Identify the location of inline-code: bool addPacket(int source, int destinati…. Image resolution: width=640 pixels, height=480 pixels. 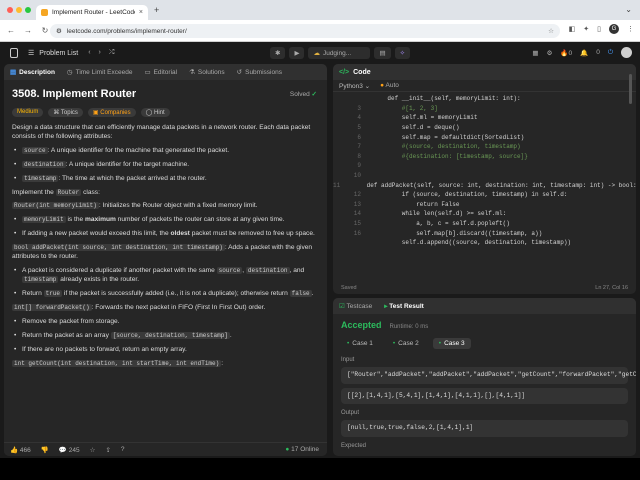
(118, 247).